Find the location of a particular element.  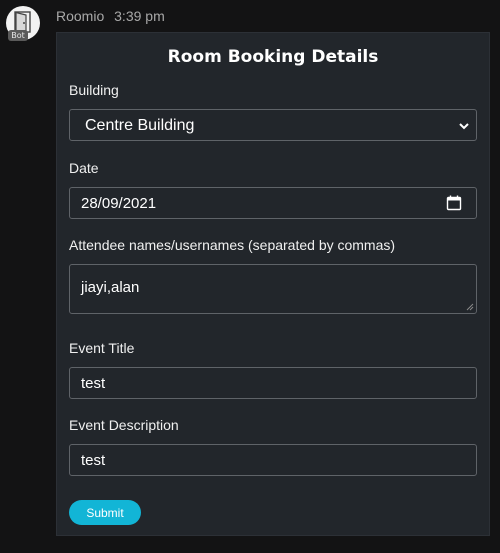

event-title-value: test is located at coordinates (93, 383).